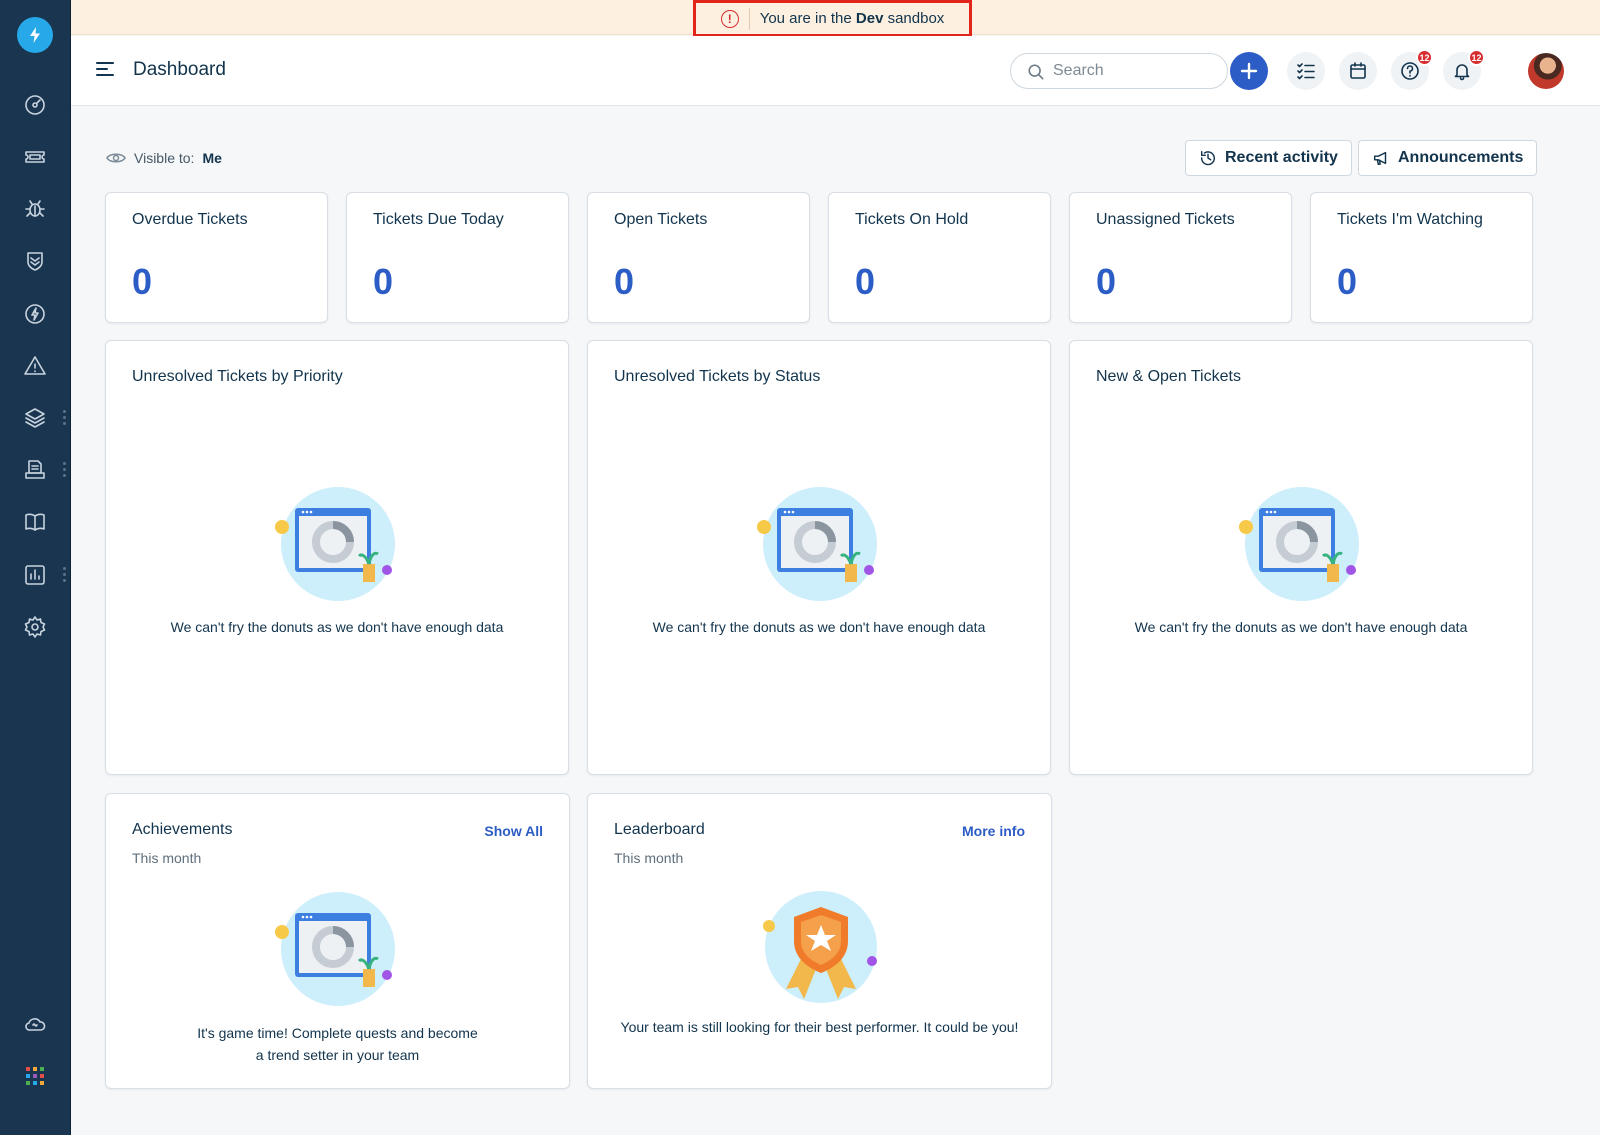 This screenshot has width=1600, height=1135. What do you see at coordinates (35, 209) in the screenshot?
I see `problems-icon` at bounding box center [35, 209].